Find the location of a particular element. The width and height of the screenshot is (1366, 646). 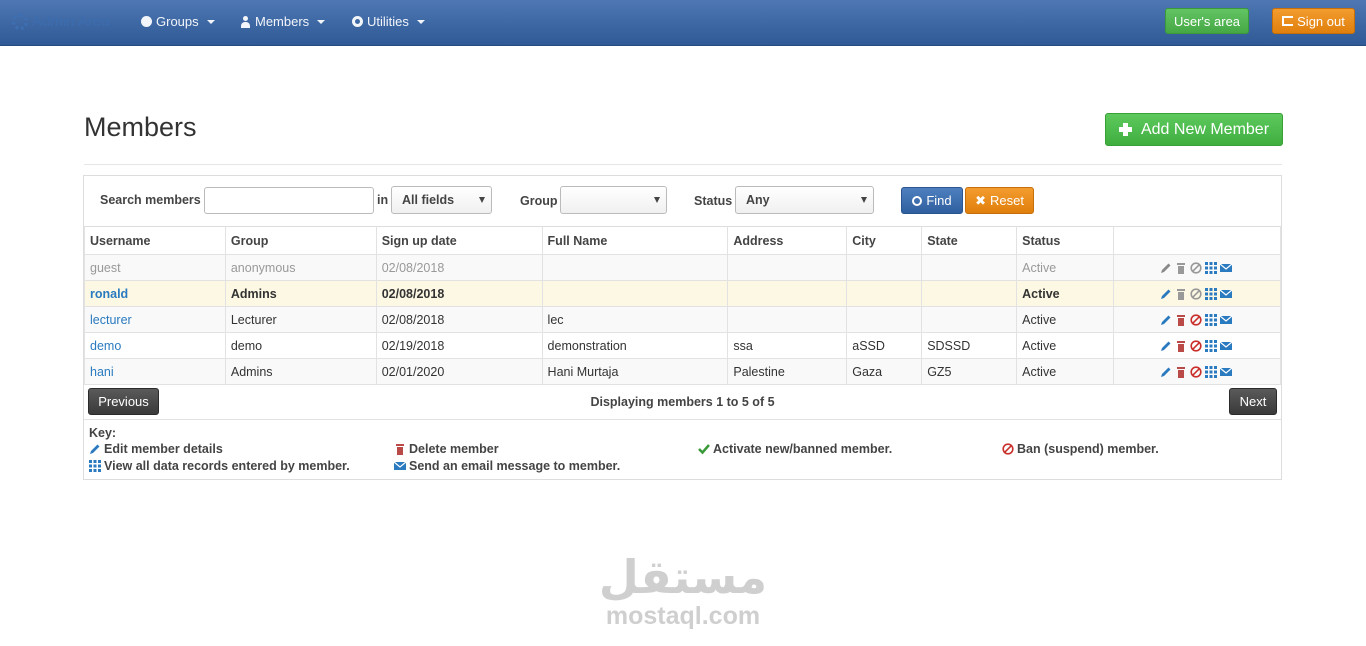

column-header: State is located at coordinates (969, 240).